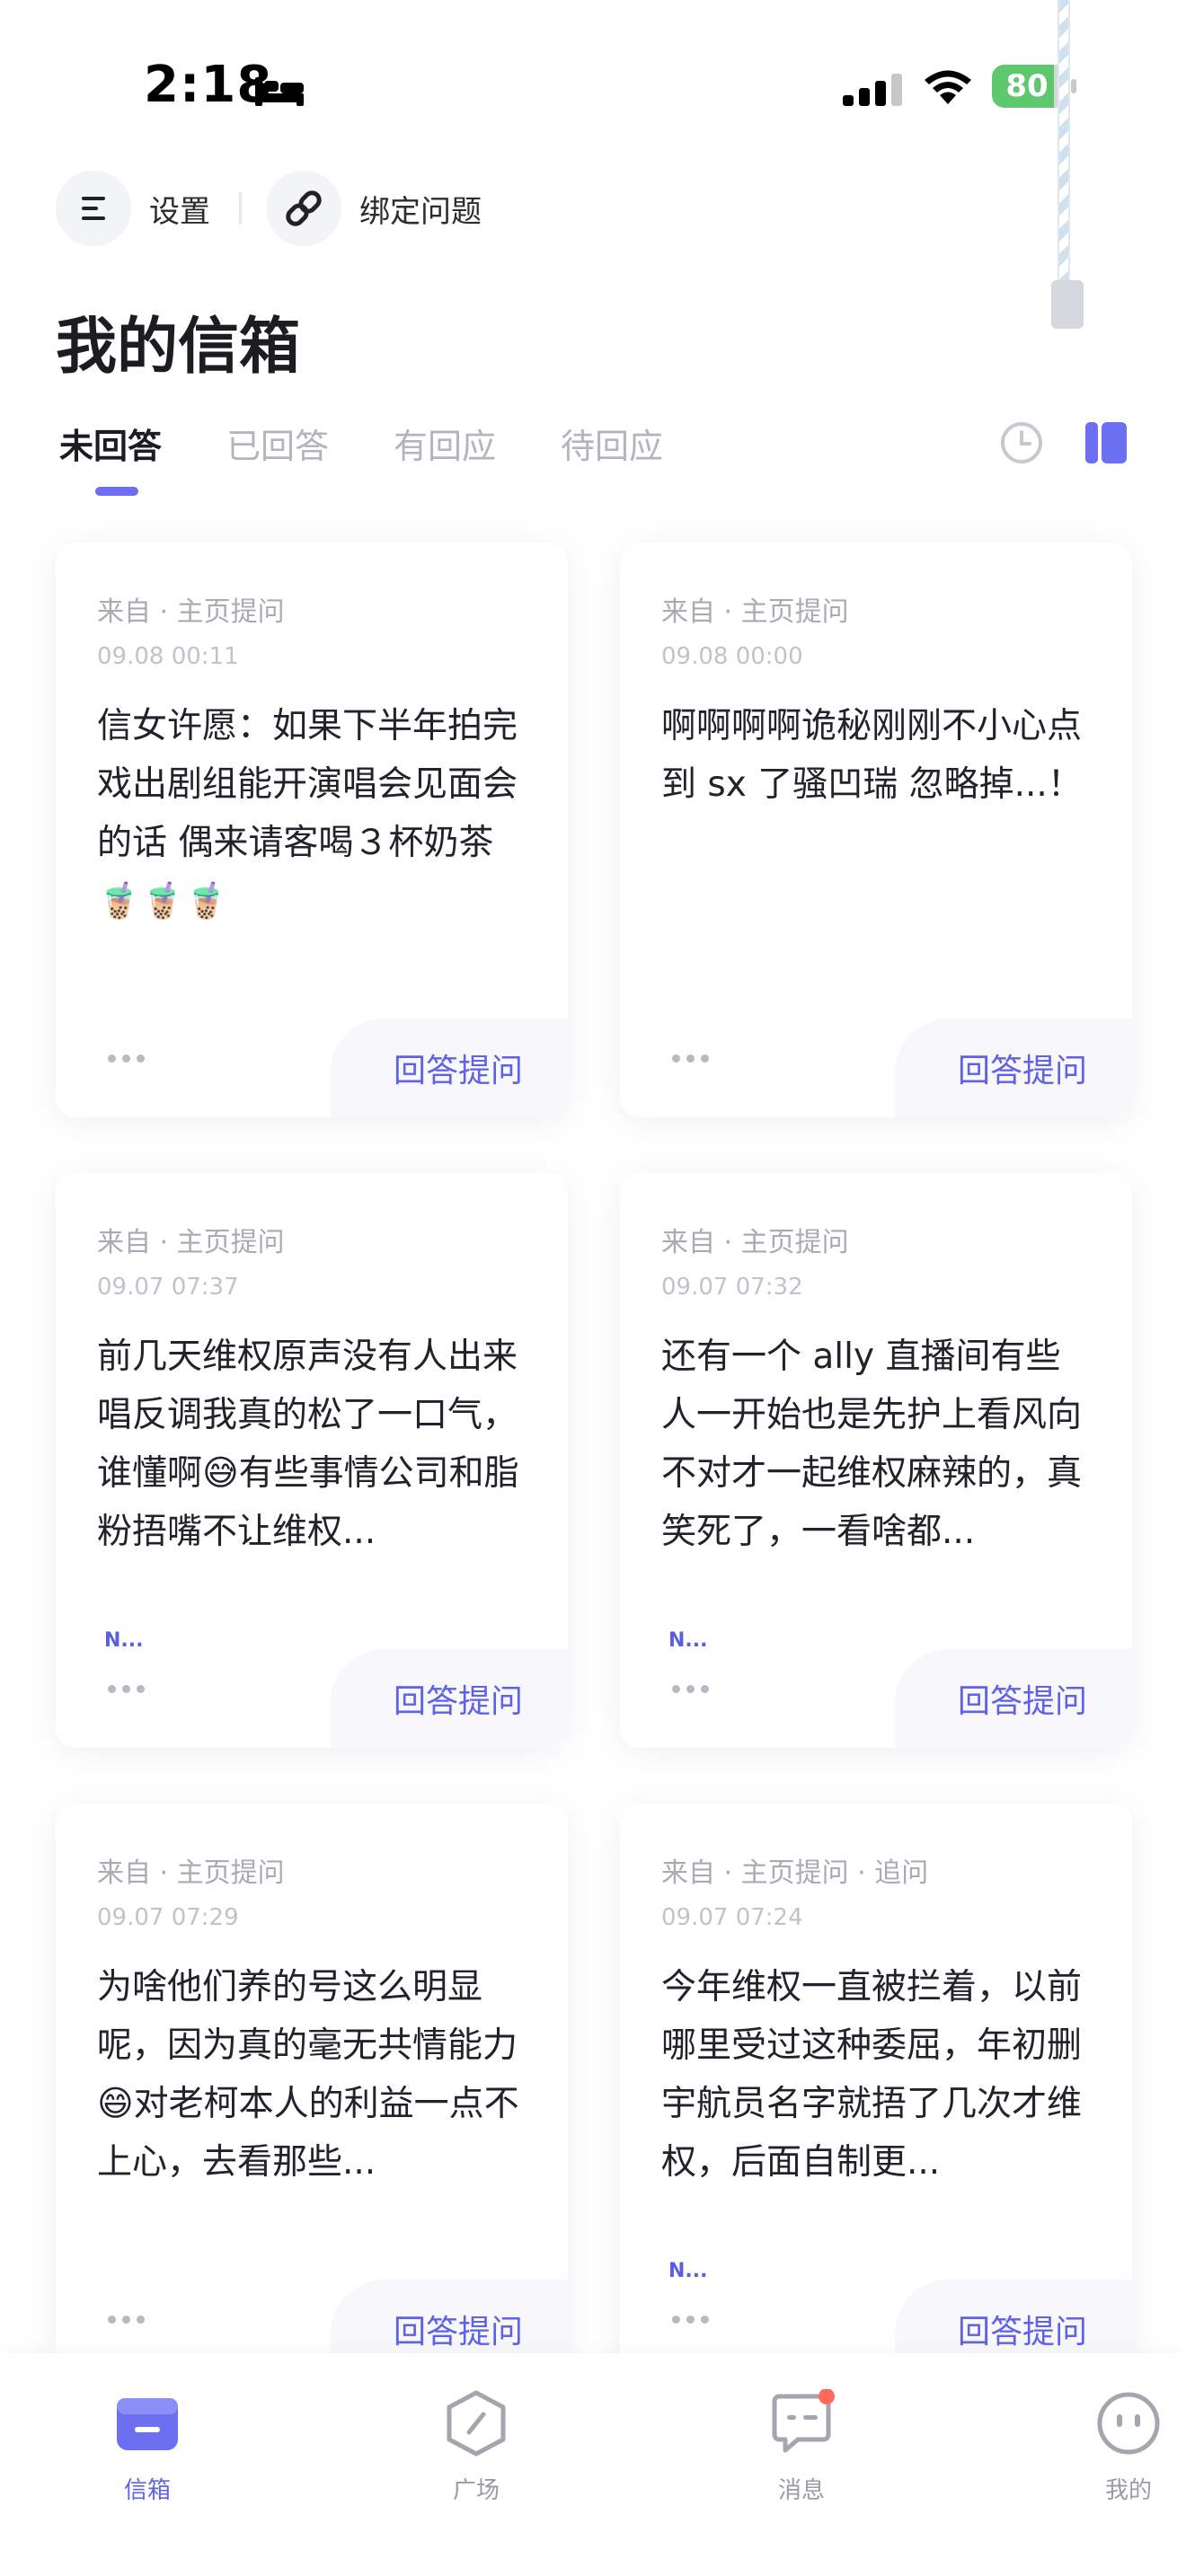  What do you see at coordinates (1106, 442) in the screenshot?
I see `layout-toggle-icon` at bounding box center [1106, 442].